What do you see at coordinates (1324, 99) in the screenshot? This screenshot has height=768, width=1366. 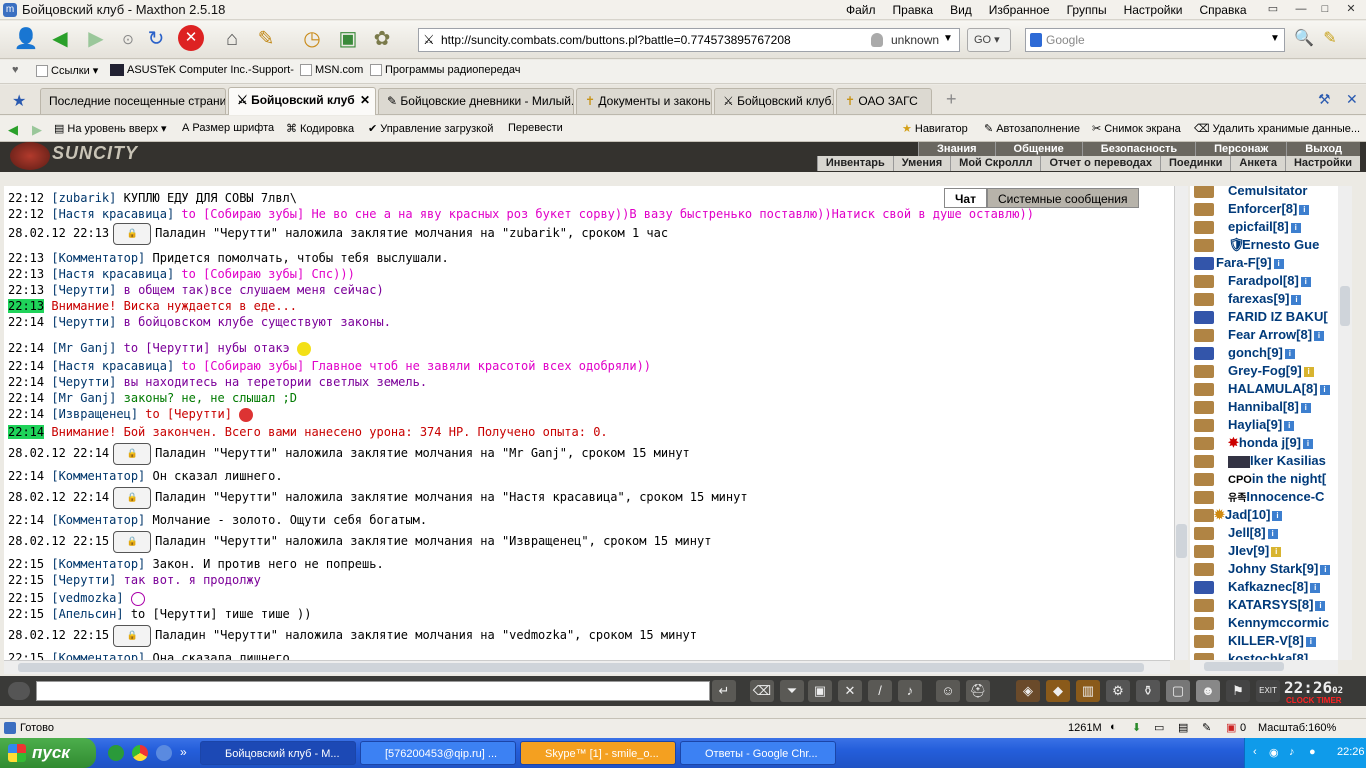 I see `wrench-icon: ⚒` at bounding box center [1324, 99].